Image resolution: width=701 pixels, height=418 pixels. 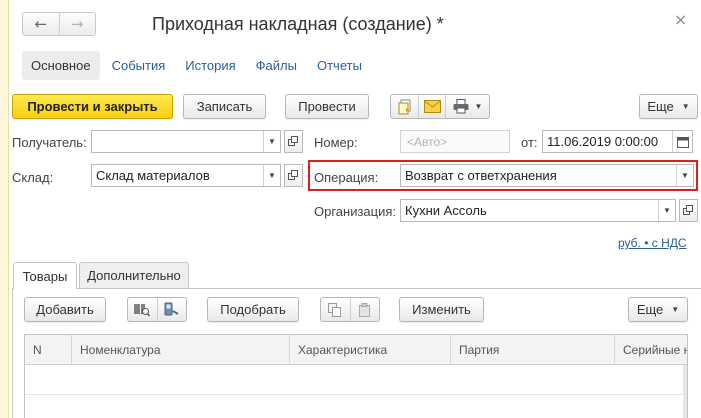 What do you see at coordinates (682, 141) in the screenshot?
I see `calendar-icon` at bounding box center [682, 141].